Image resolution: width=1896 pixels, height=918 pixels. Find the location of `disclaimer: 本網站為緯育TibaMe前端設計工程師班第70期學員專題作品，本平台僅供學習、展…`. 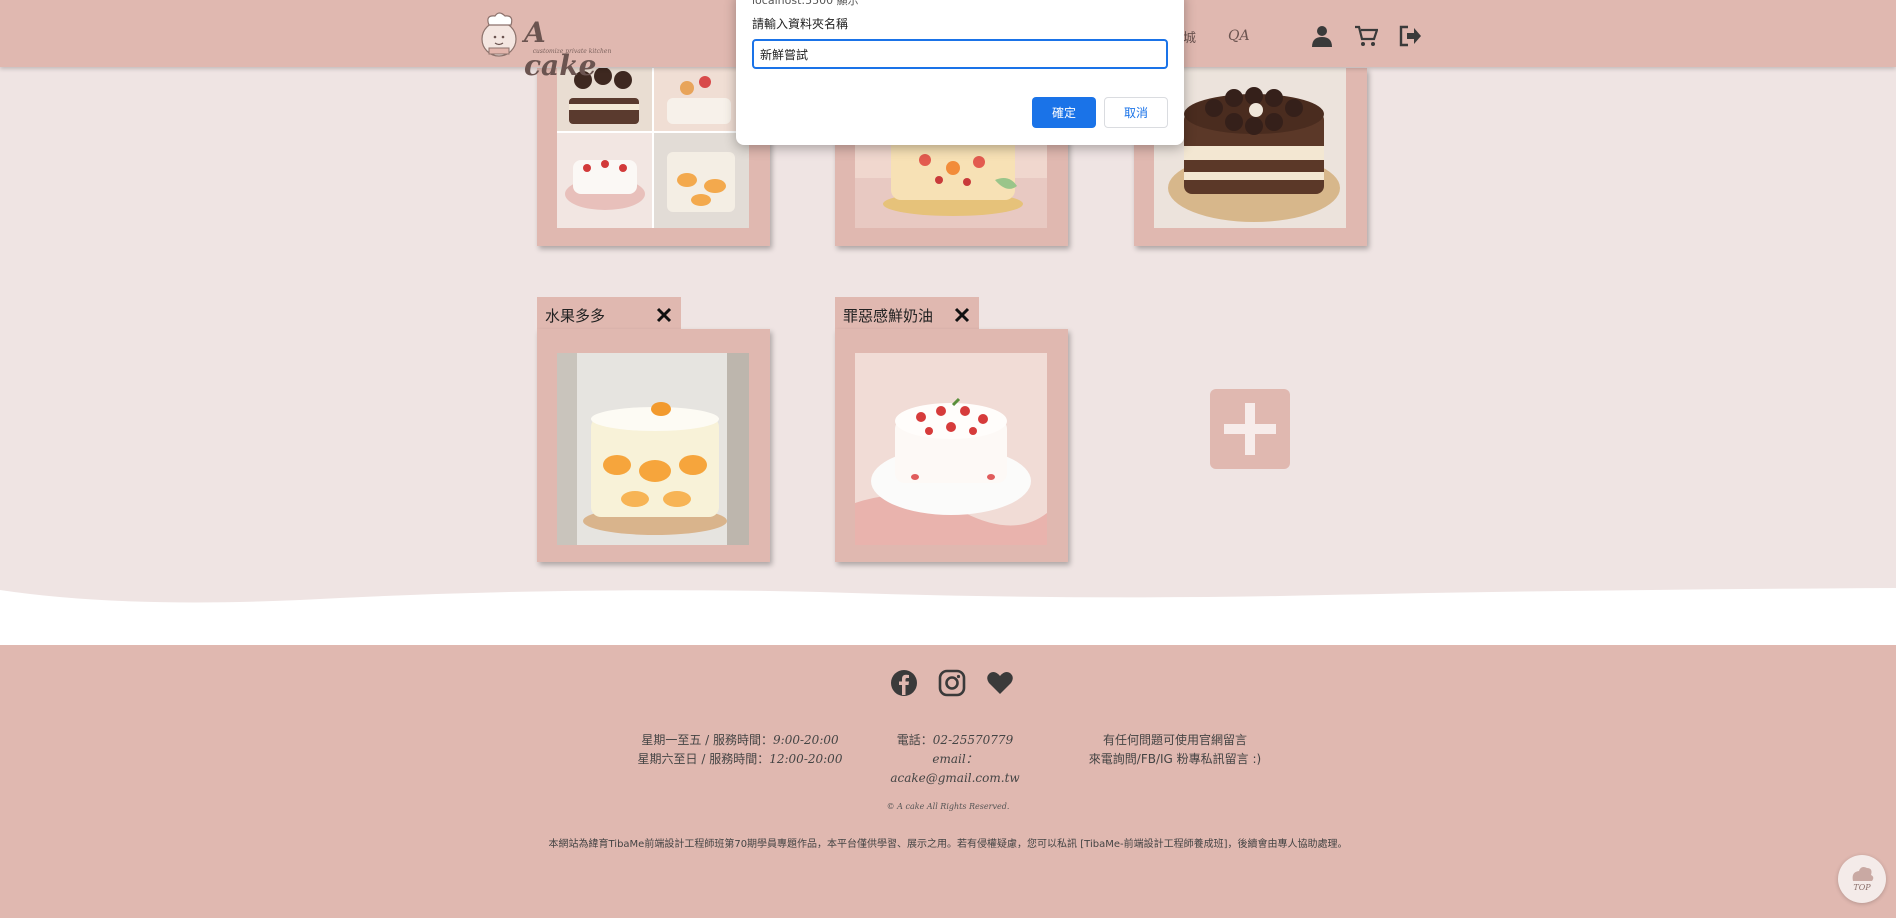

disclaimer: 本網站為緯育TibaMe前端設計工程師班第70期學員專題作品，本平台僅供學習、展… is located at coordinates (948, 844).